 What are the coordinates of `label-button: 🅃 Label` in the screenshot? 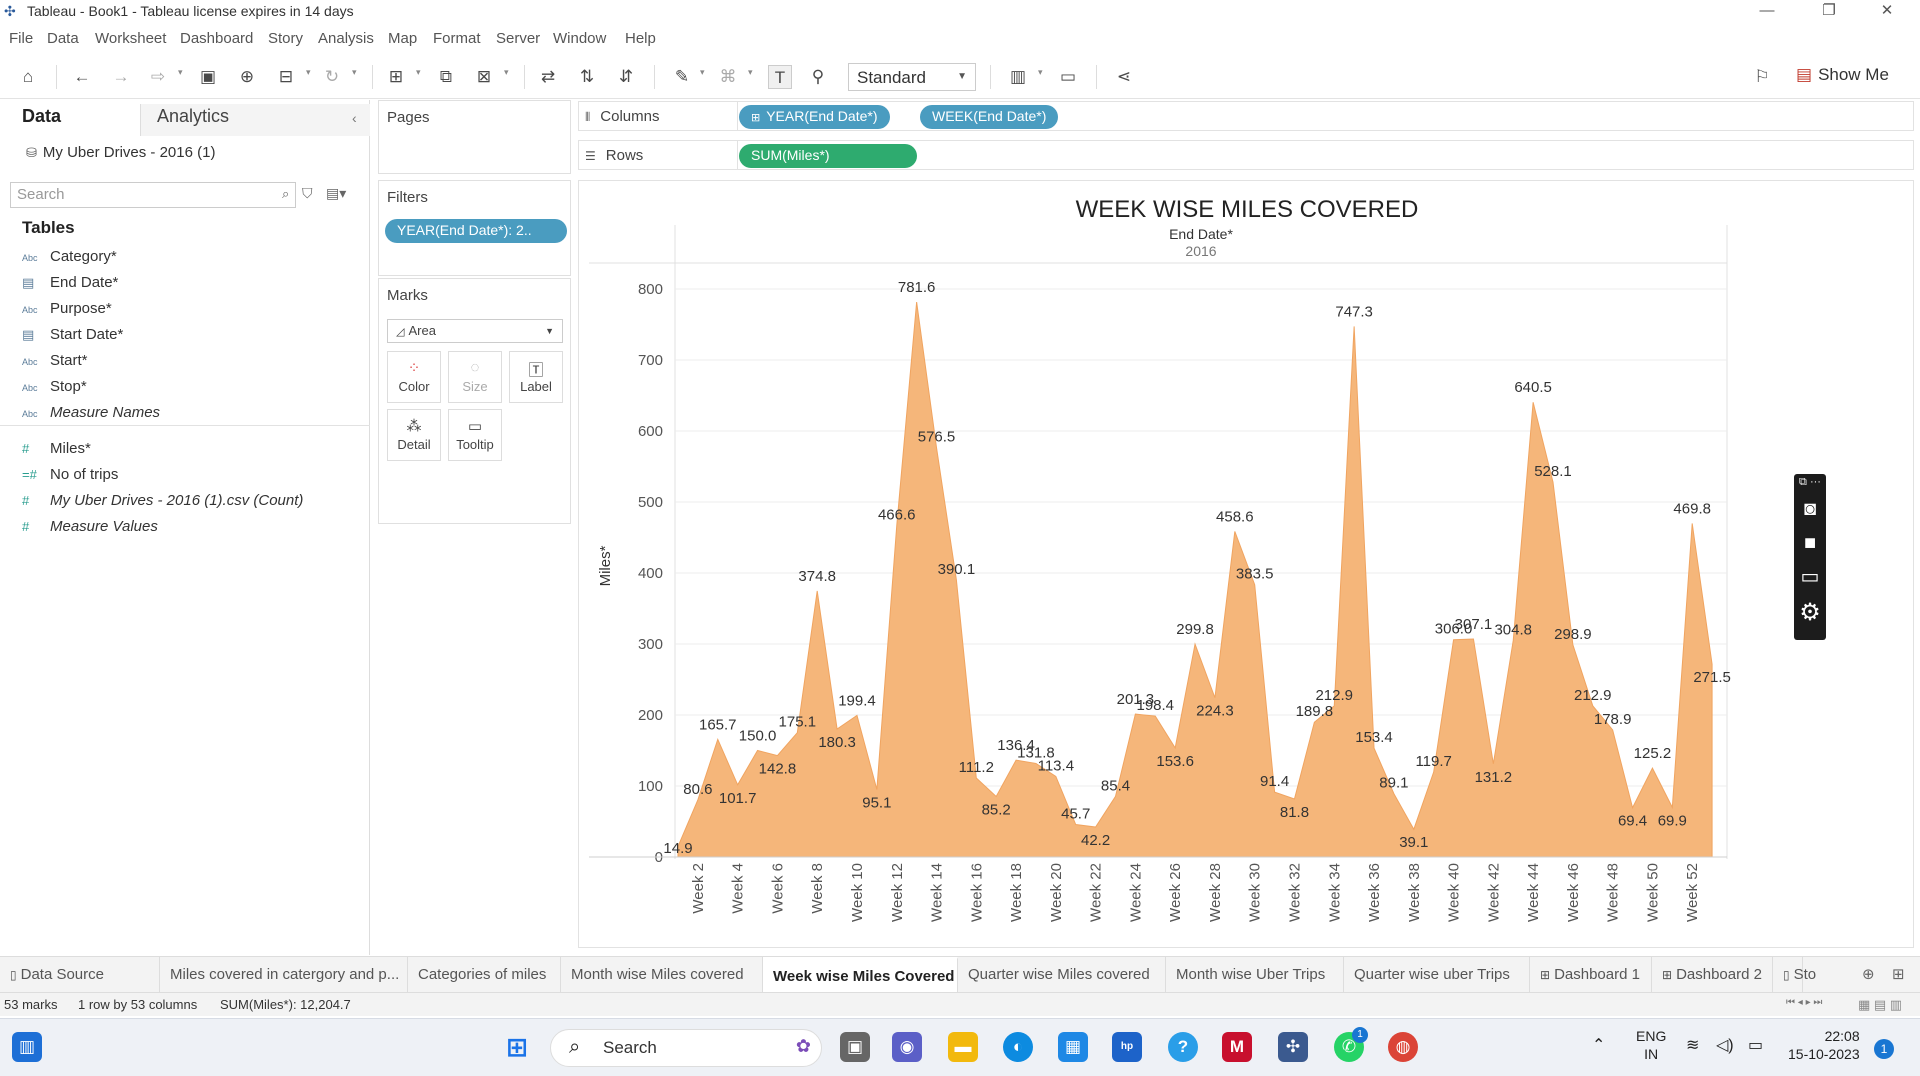 It's located at (536, 377).